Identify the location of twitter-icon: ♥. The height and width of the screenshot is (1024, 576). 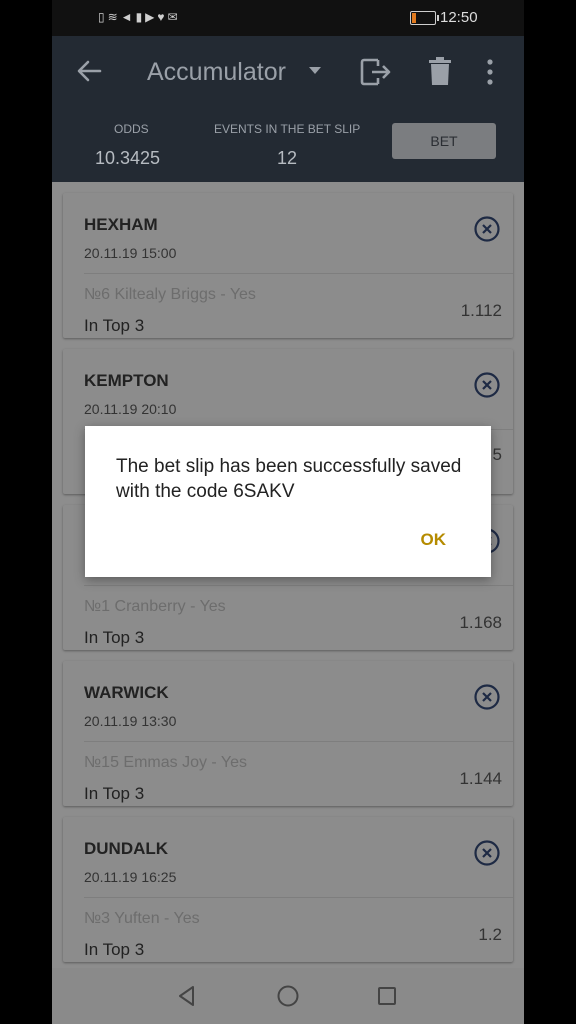
(162, 17).